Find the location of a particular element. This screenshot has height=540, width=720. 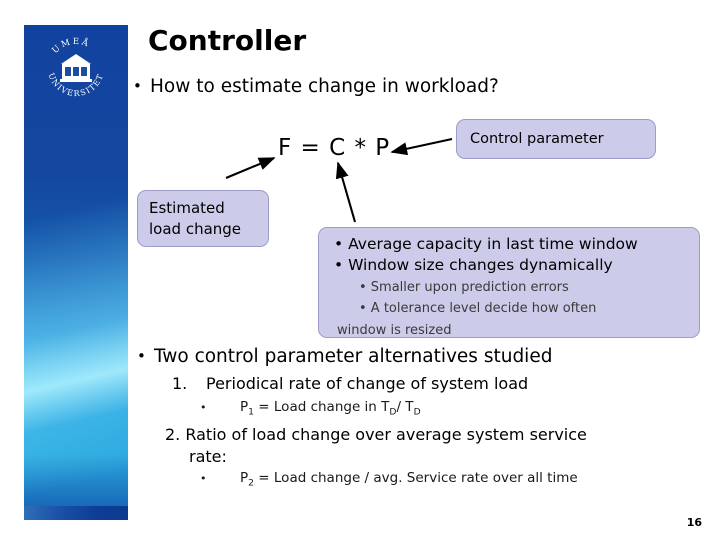

callout-estimated-load-line1: Estimated is located at coordinates (187, 208).